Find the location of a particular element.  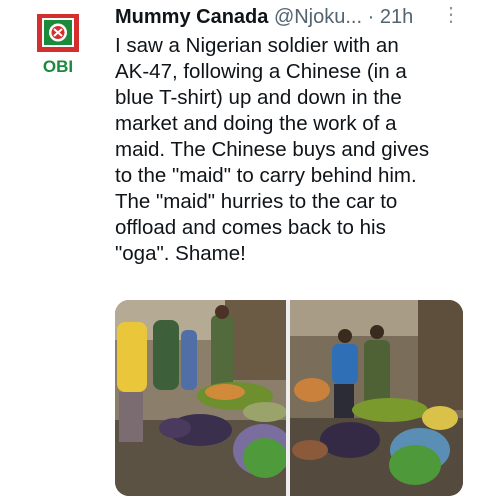

avatar-label: OBI is located at coordinates (58, 66).